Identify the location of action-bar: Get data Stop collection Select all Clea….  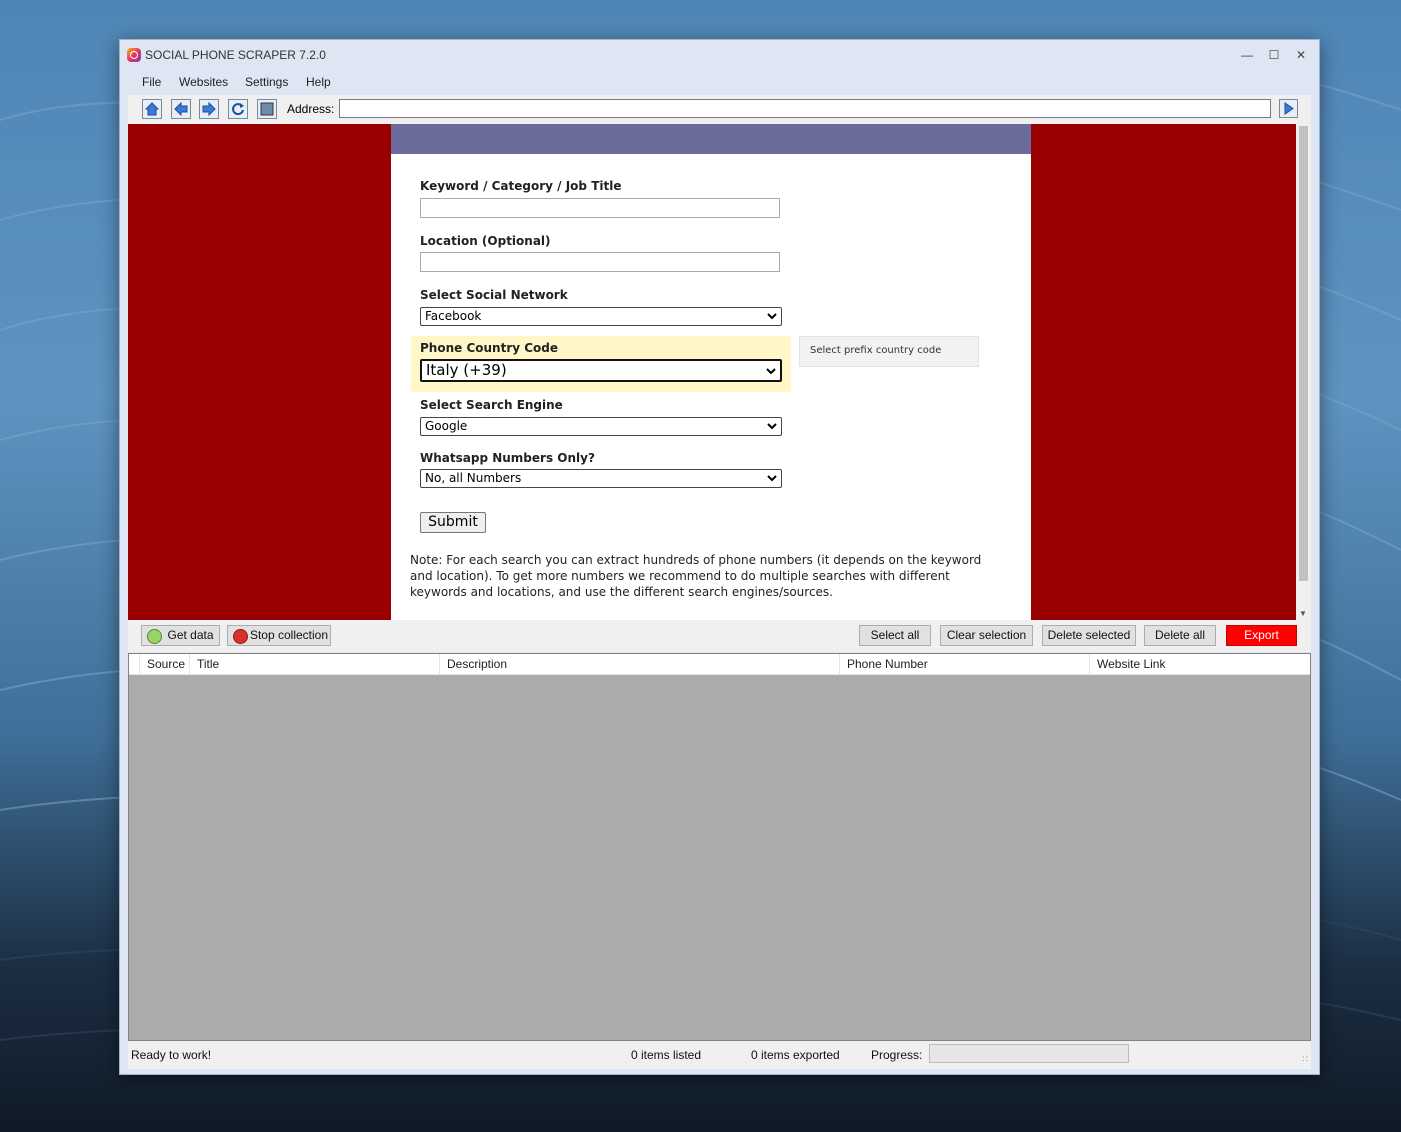
(719, 636).